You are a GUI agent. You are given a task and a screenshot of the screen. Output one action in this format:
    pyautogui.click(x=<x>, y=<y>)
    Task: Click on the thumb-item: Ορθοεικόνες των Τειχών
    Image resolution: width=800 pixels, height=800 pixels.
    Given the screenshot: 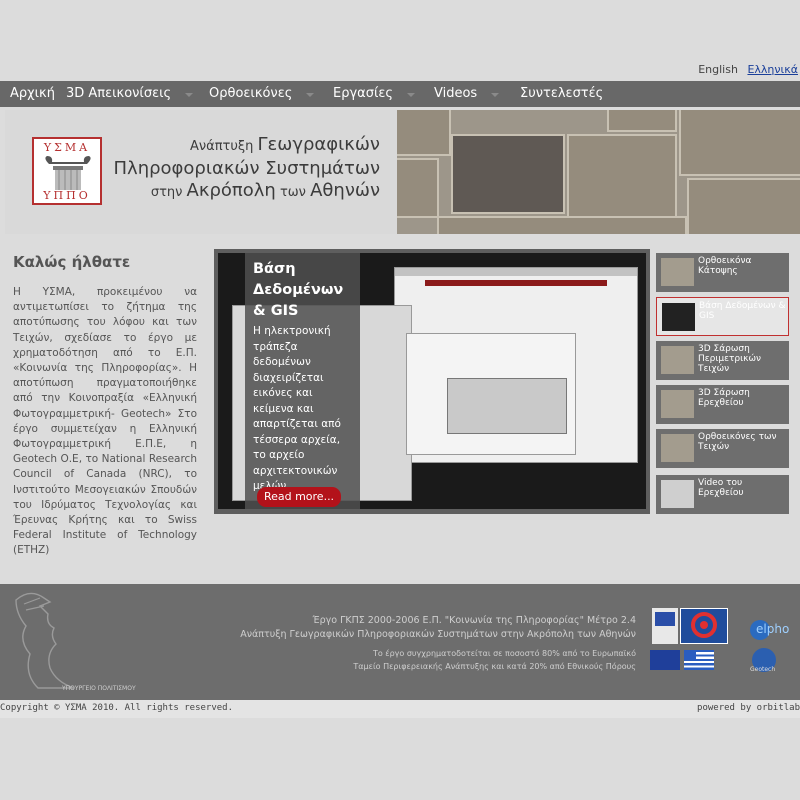 What is the action you would take?
    pyautogui.click(x=722, y=448)
    